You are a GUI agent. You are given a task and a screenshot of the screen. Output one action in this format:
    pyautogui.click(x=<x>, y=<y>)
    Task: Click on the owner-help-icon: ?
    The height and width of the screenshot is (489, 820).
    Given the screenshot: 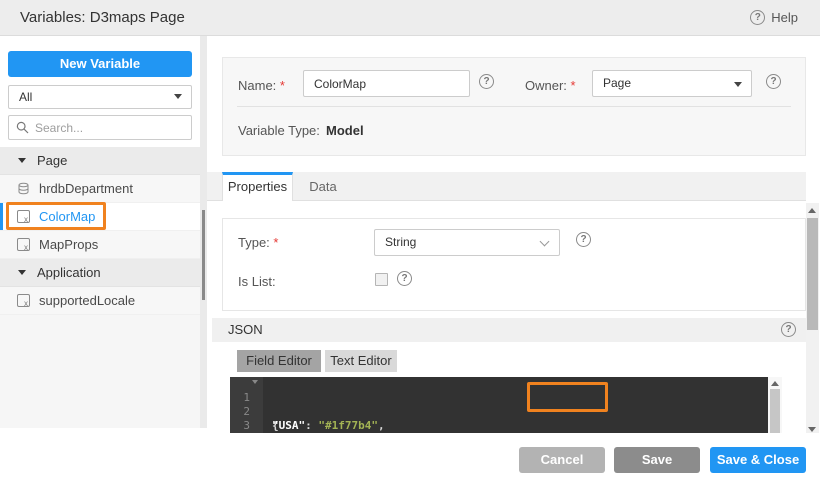 What is the action you would take?
    pyautogui.click(x=773, y=81)
    